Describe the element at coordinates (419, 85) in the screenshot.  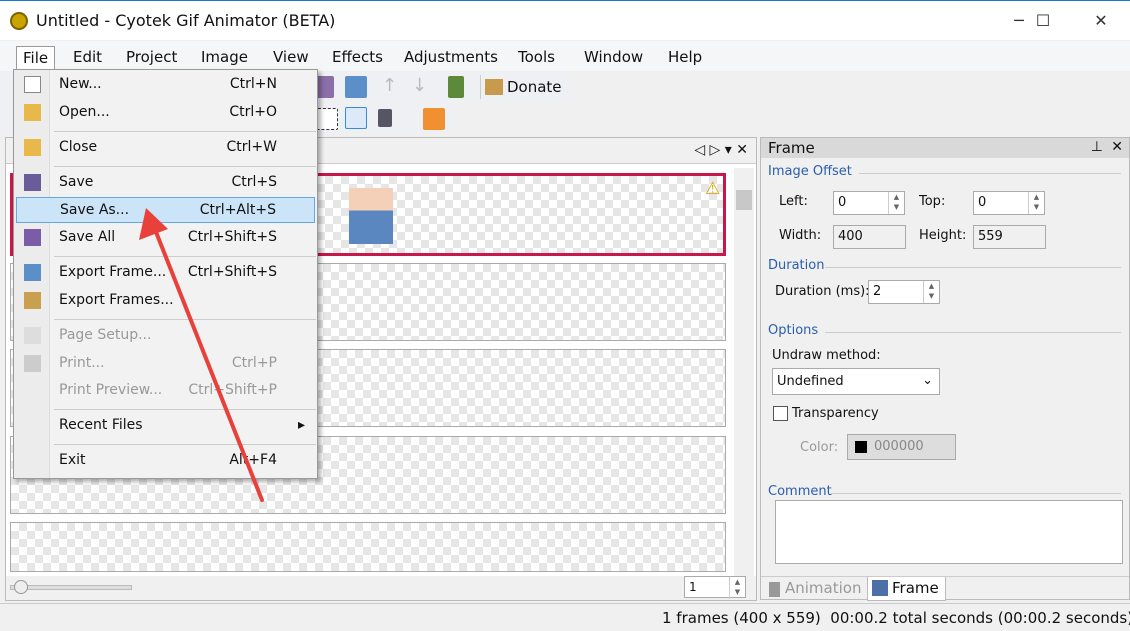
I see `move-down-icon: ↓` at that location.